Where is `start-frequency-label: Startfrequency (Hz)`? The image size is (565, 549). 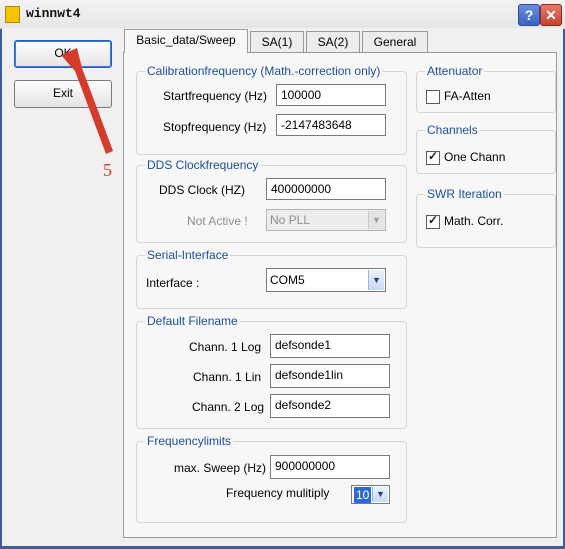
start-frequency-label: Startfrequency (Hz) is located at coordinates (215, 96).